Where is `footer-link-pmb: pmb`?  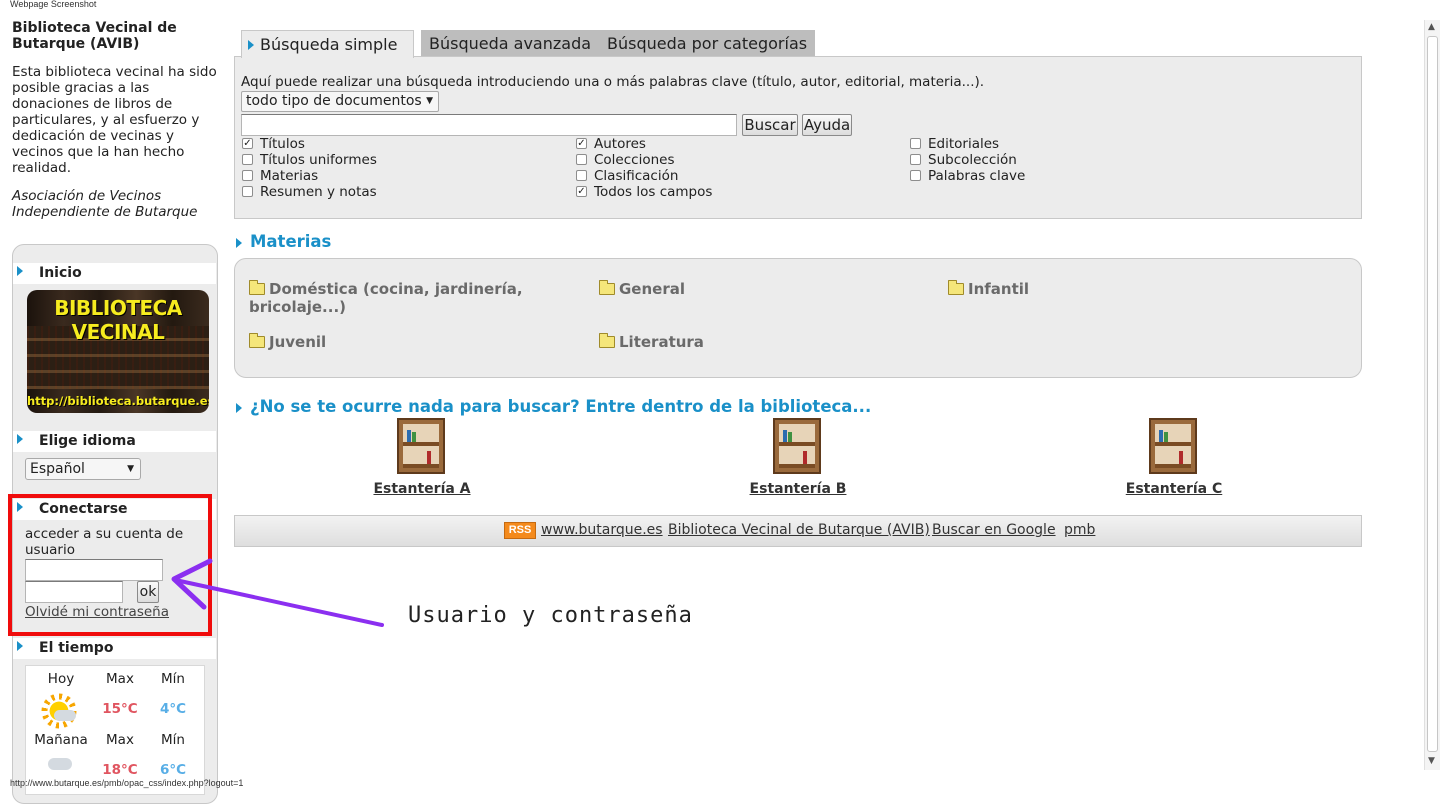
footer-link-pmb: pmb is located at coordinates (1079, 530).